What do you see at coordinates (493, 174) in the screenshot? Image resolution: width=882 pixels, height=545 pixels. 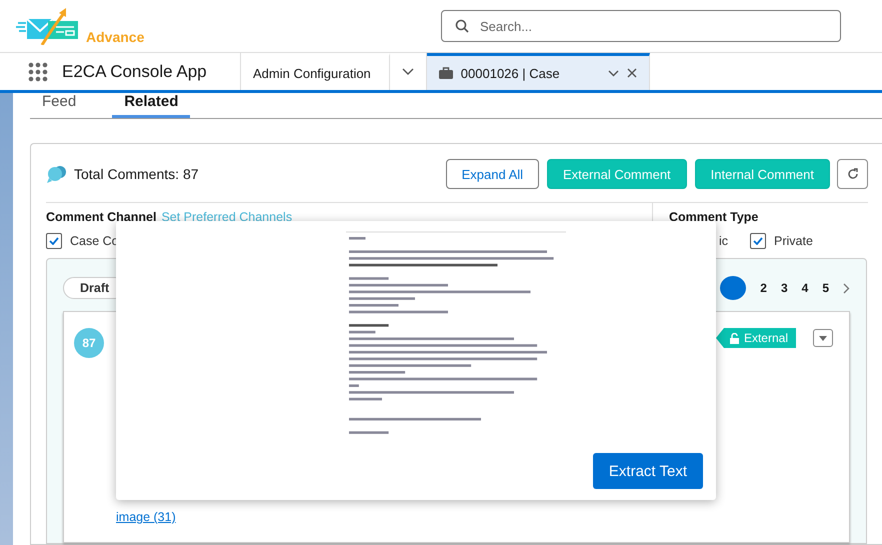 I see `expand-all-button: Expand All` at bounding box center [493, 174].